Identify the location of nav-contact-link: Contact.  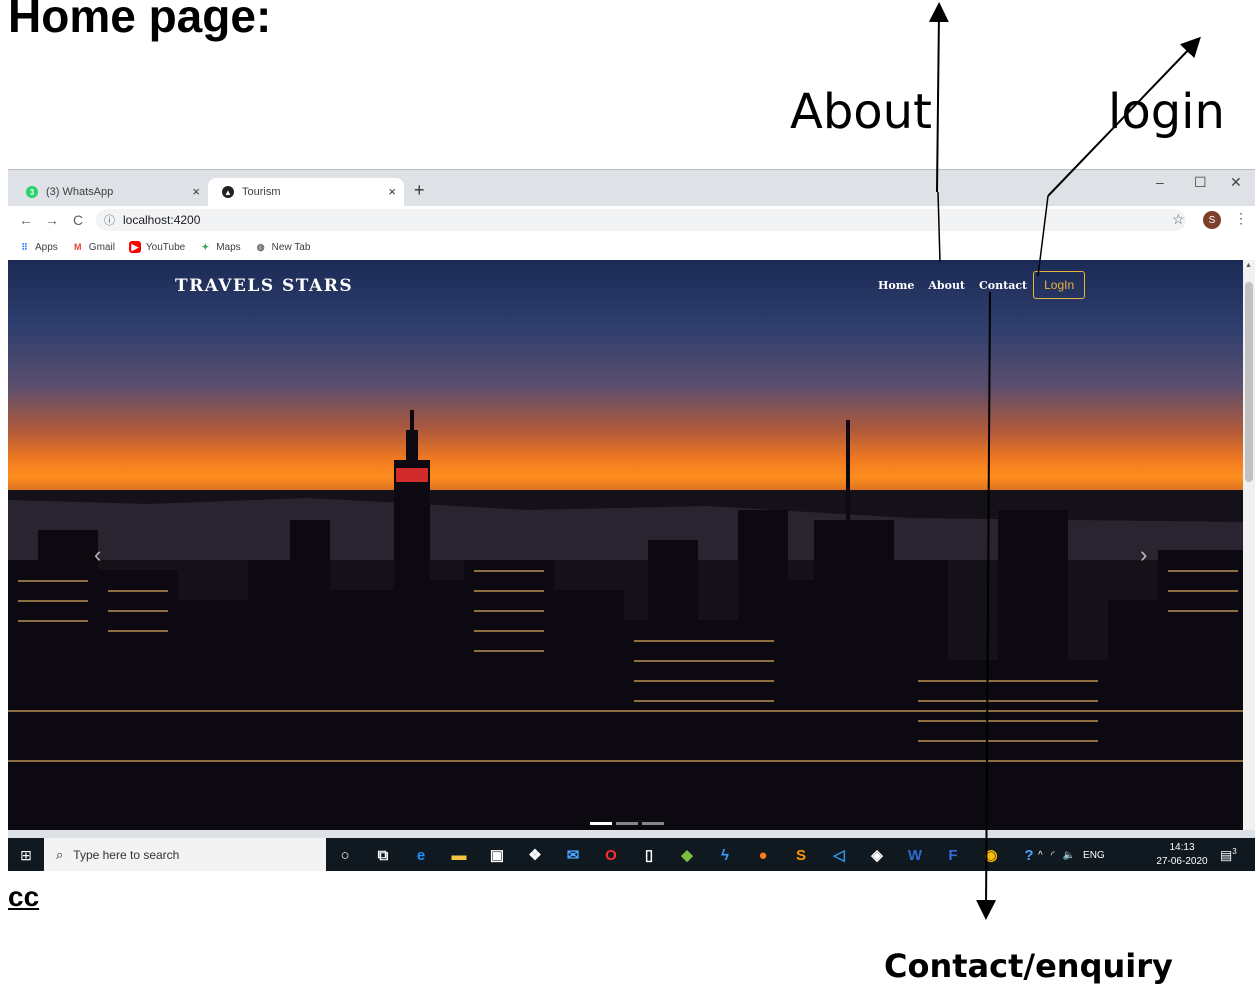
(1003, 285).